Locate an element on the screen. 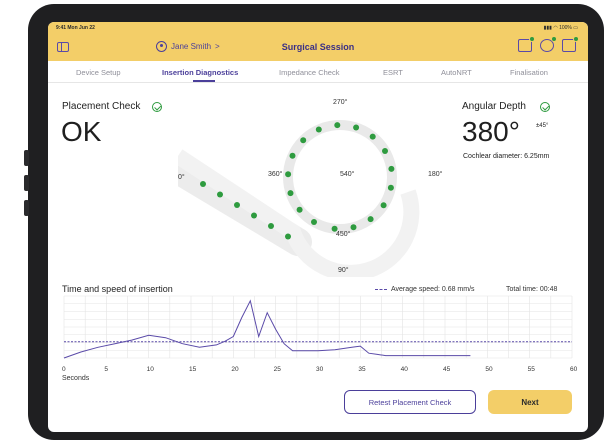 The image size is (615, 444). processor-icon is located at coordinates (526, 44).